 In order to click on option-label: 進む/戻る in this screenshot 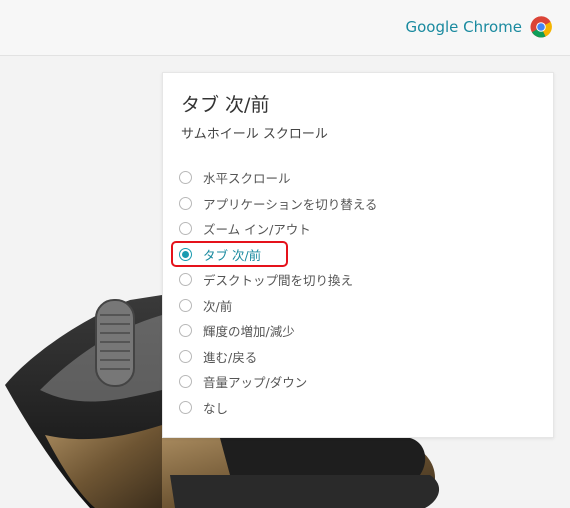, I will do `click(230, 357)`.